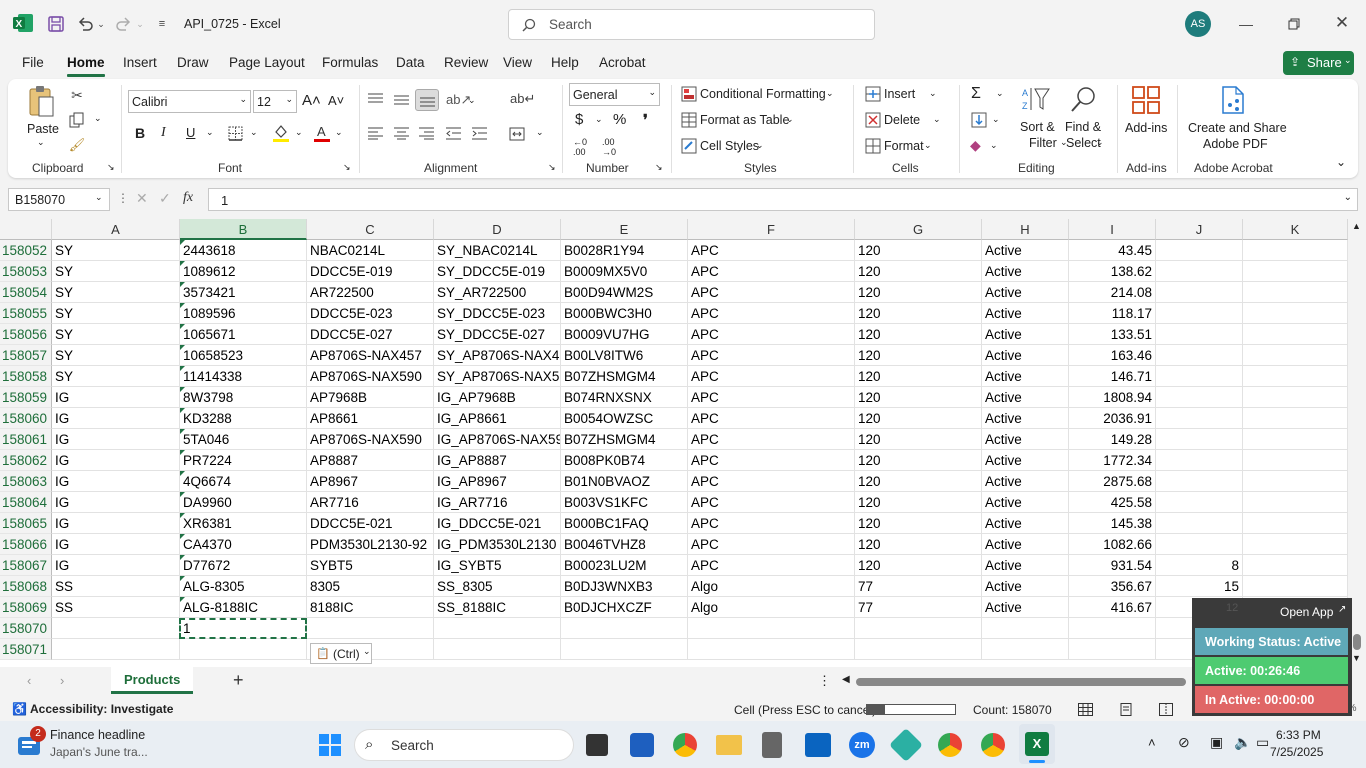 The width and height of the screenshot is (1366, 768). Describe the element at coordinates (427, 100) in the screenshot. I see `align-bottom-icon` at that location.